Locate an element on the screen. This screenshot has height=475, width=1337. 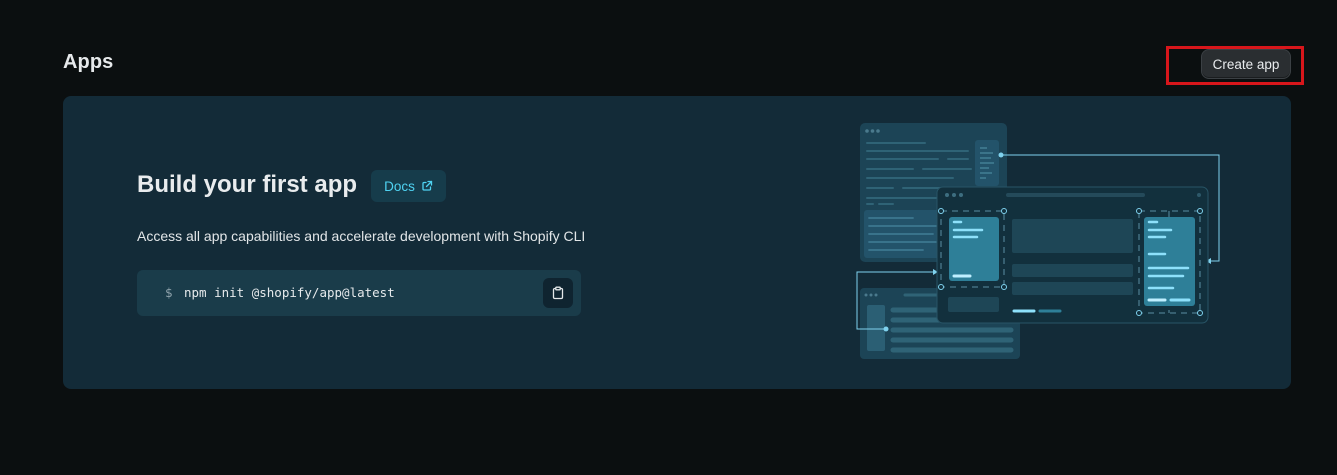
copy-command-button is located at coordinates (558, 293).